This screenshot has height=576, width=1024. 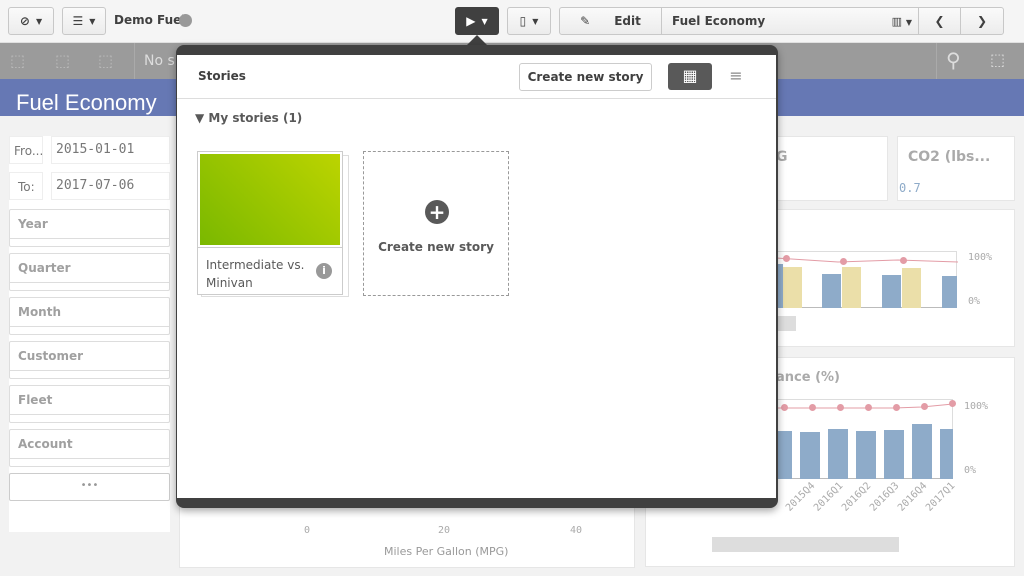 I want to click on section-label: My stories (1), so click(x=255, y=118).